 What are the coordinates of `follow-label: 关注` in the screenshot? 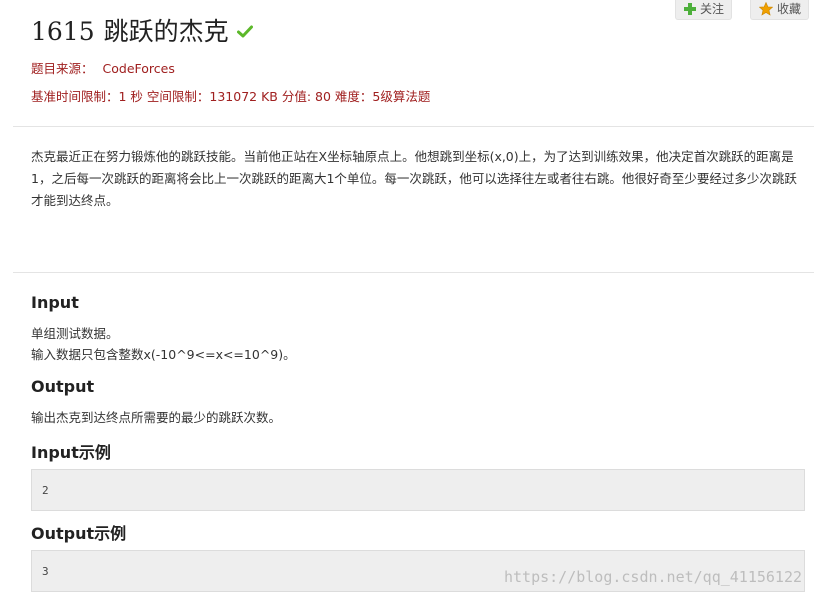 It's located at (711, 9).